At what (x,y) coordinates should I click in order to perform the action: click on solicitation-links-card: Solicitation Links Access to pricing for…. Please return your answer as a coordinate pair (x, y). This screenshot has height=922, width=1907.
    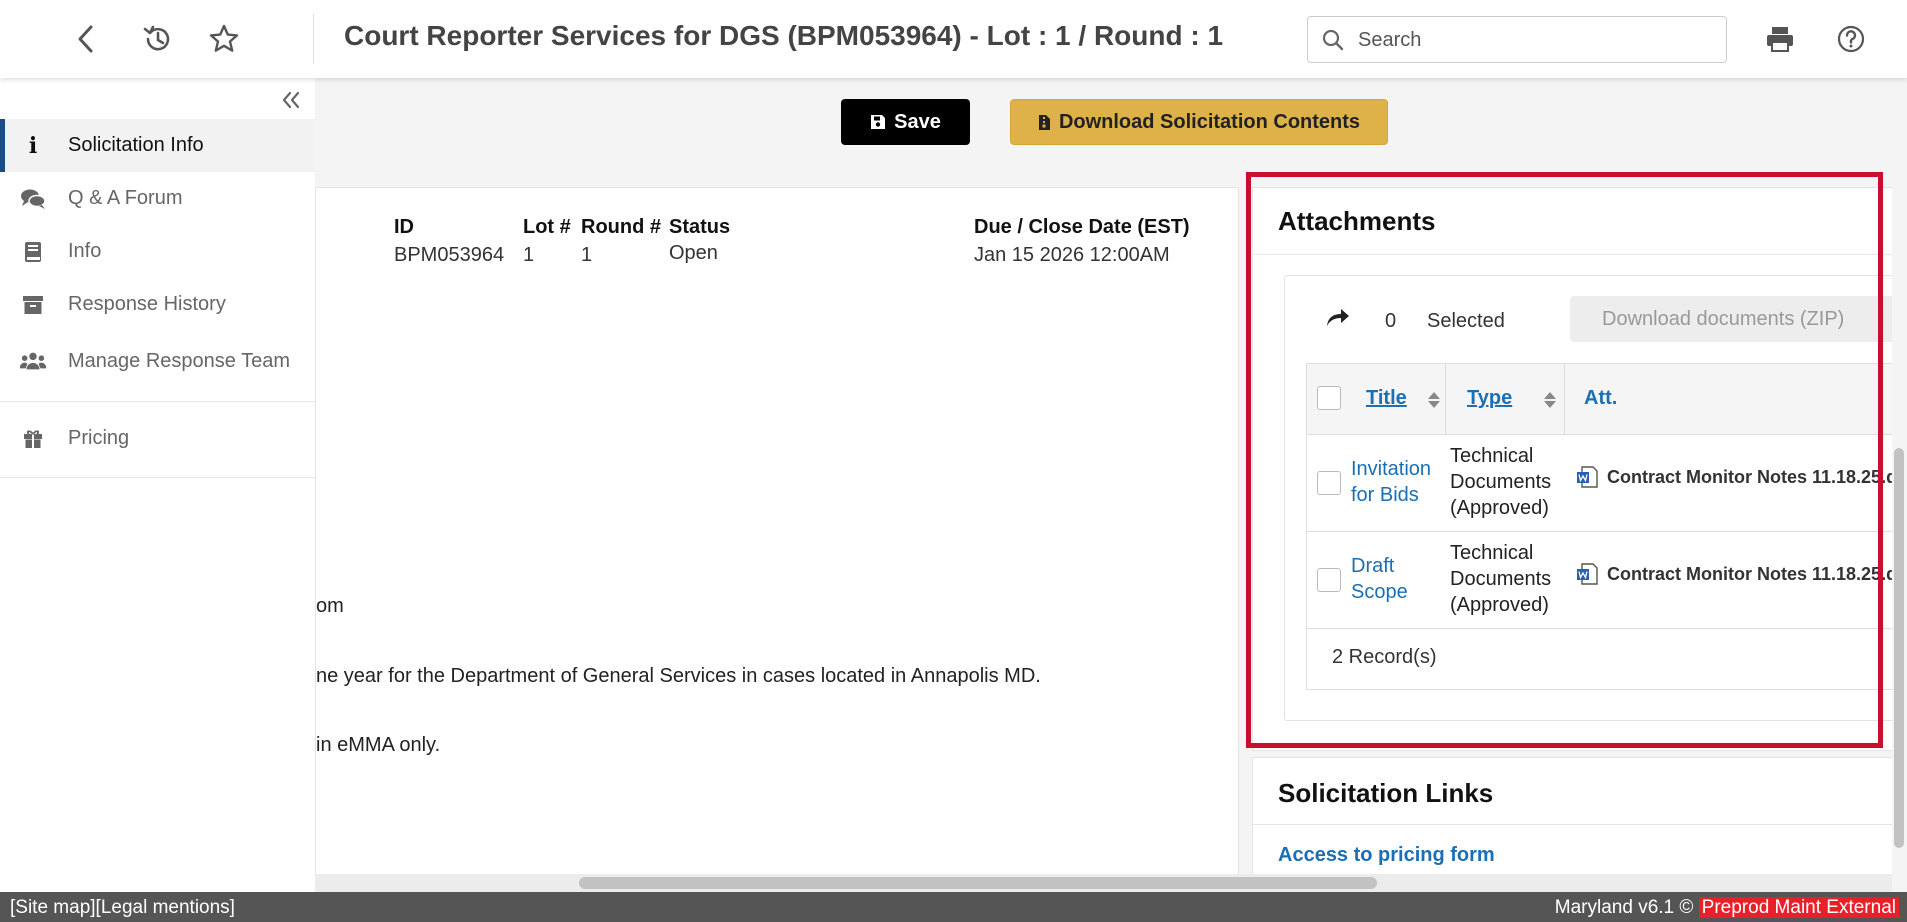
    Looking at the image, I should click on (1579, 824).